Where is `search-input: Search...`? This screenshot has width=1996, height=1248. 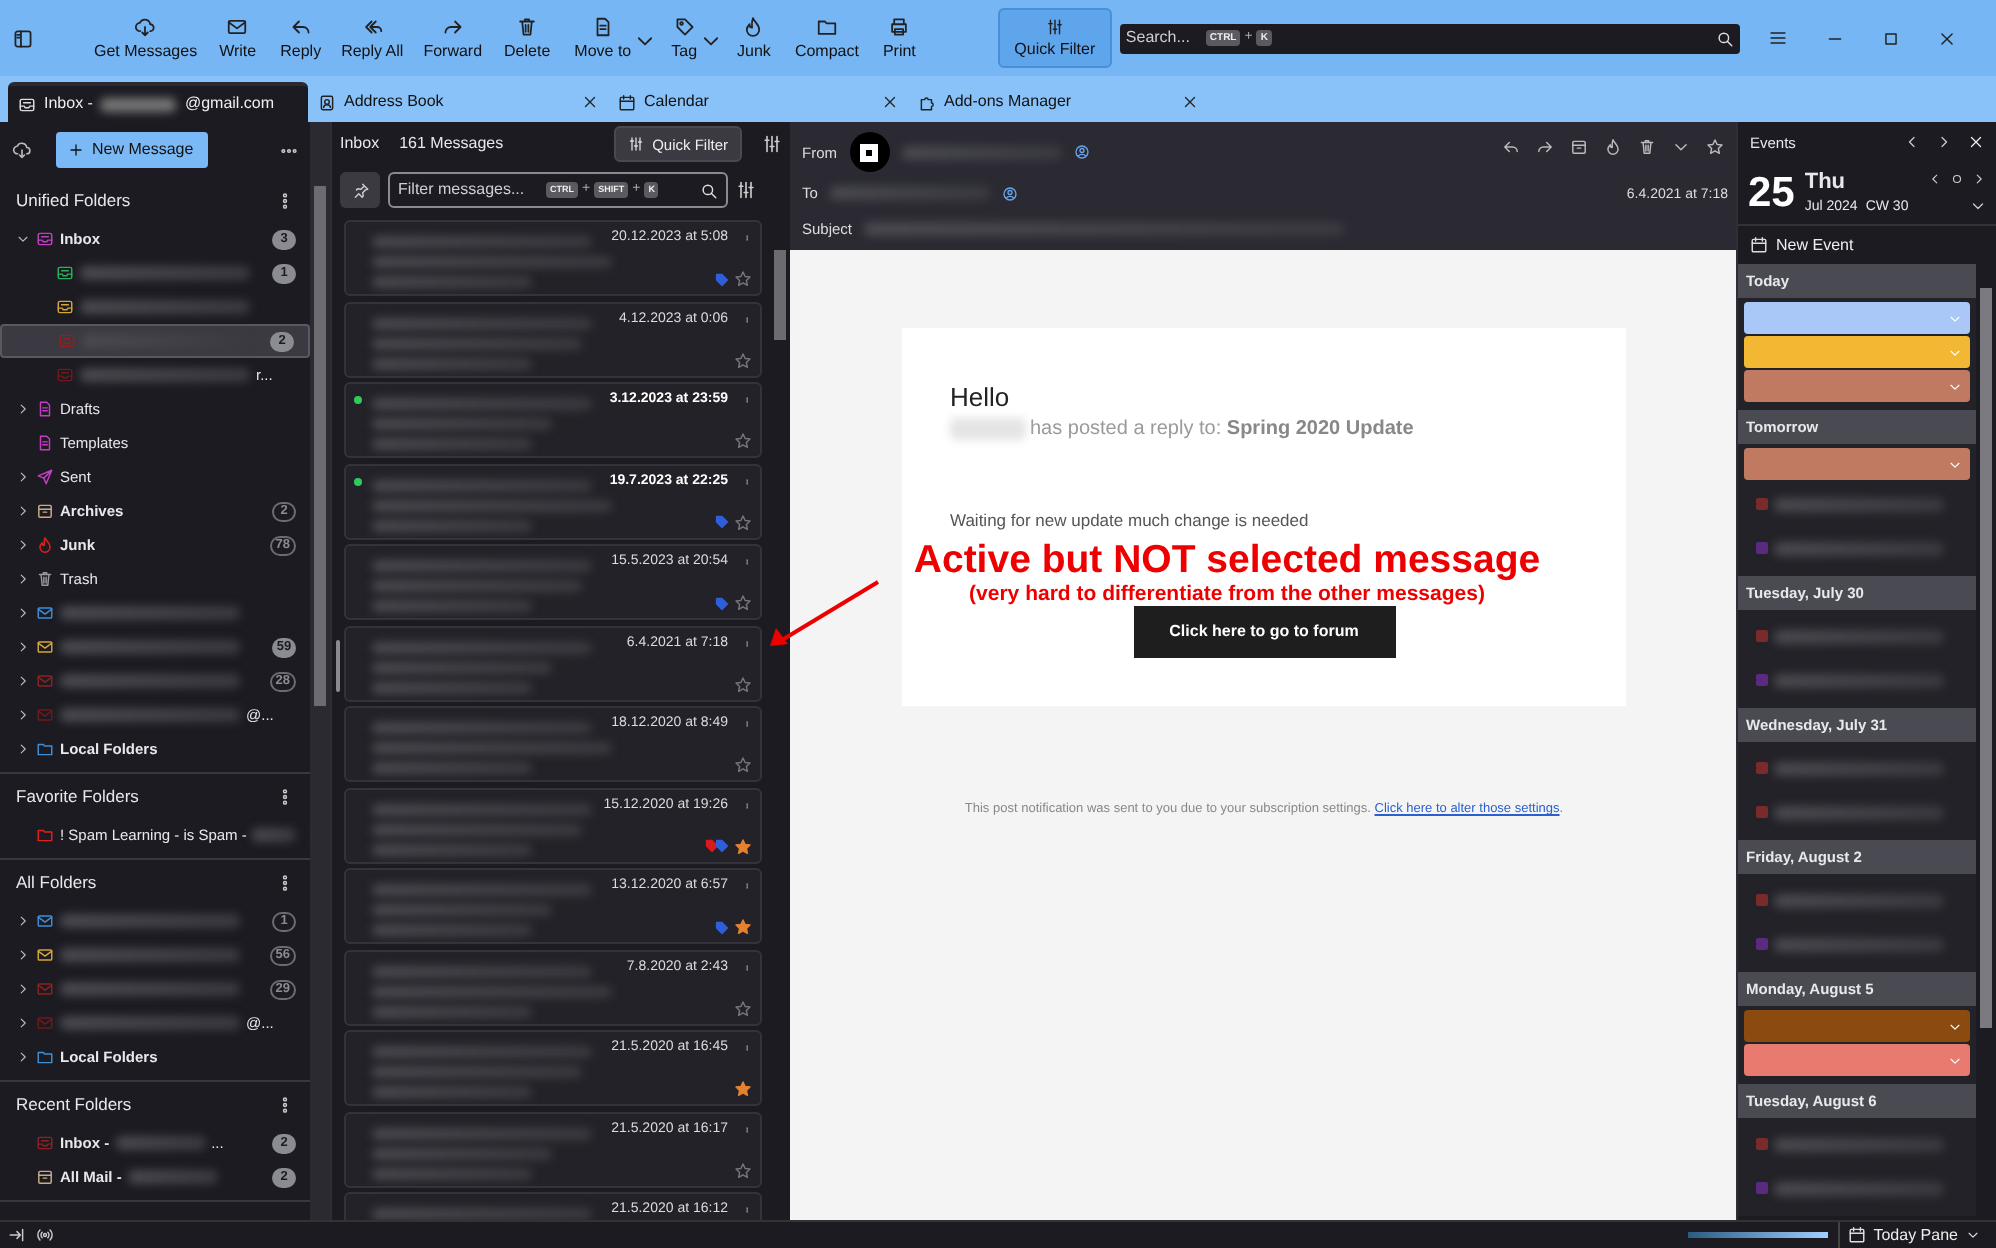 search-input: Search... is located at coordinates (1165, 38).